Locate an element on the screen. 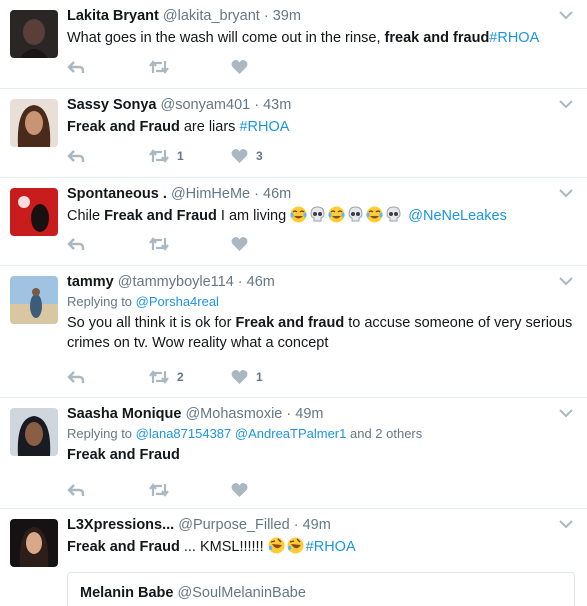 The height and width of the screenshot is (606, 587). mention-link: @AndreaTPalmer1 is located at coordinates (290, 433).